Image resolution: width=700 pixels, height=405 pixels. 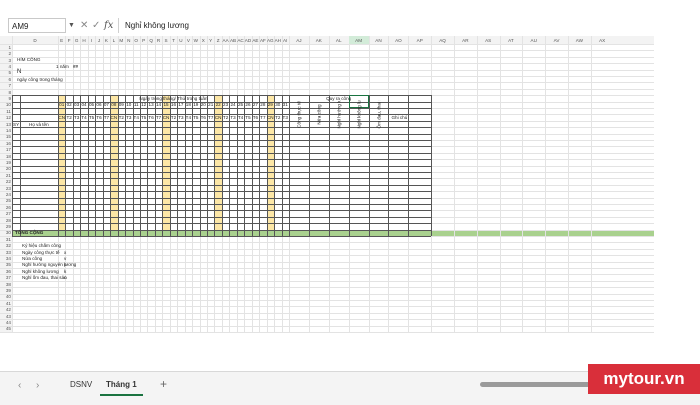 What do you see at coordinates (6, 47) in the screenshot?
I see `row-header: 1` at bounding box center [6, 47].